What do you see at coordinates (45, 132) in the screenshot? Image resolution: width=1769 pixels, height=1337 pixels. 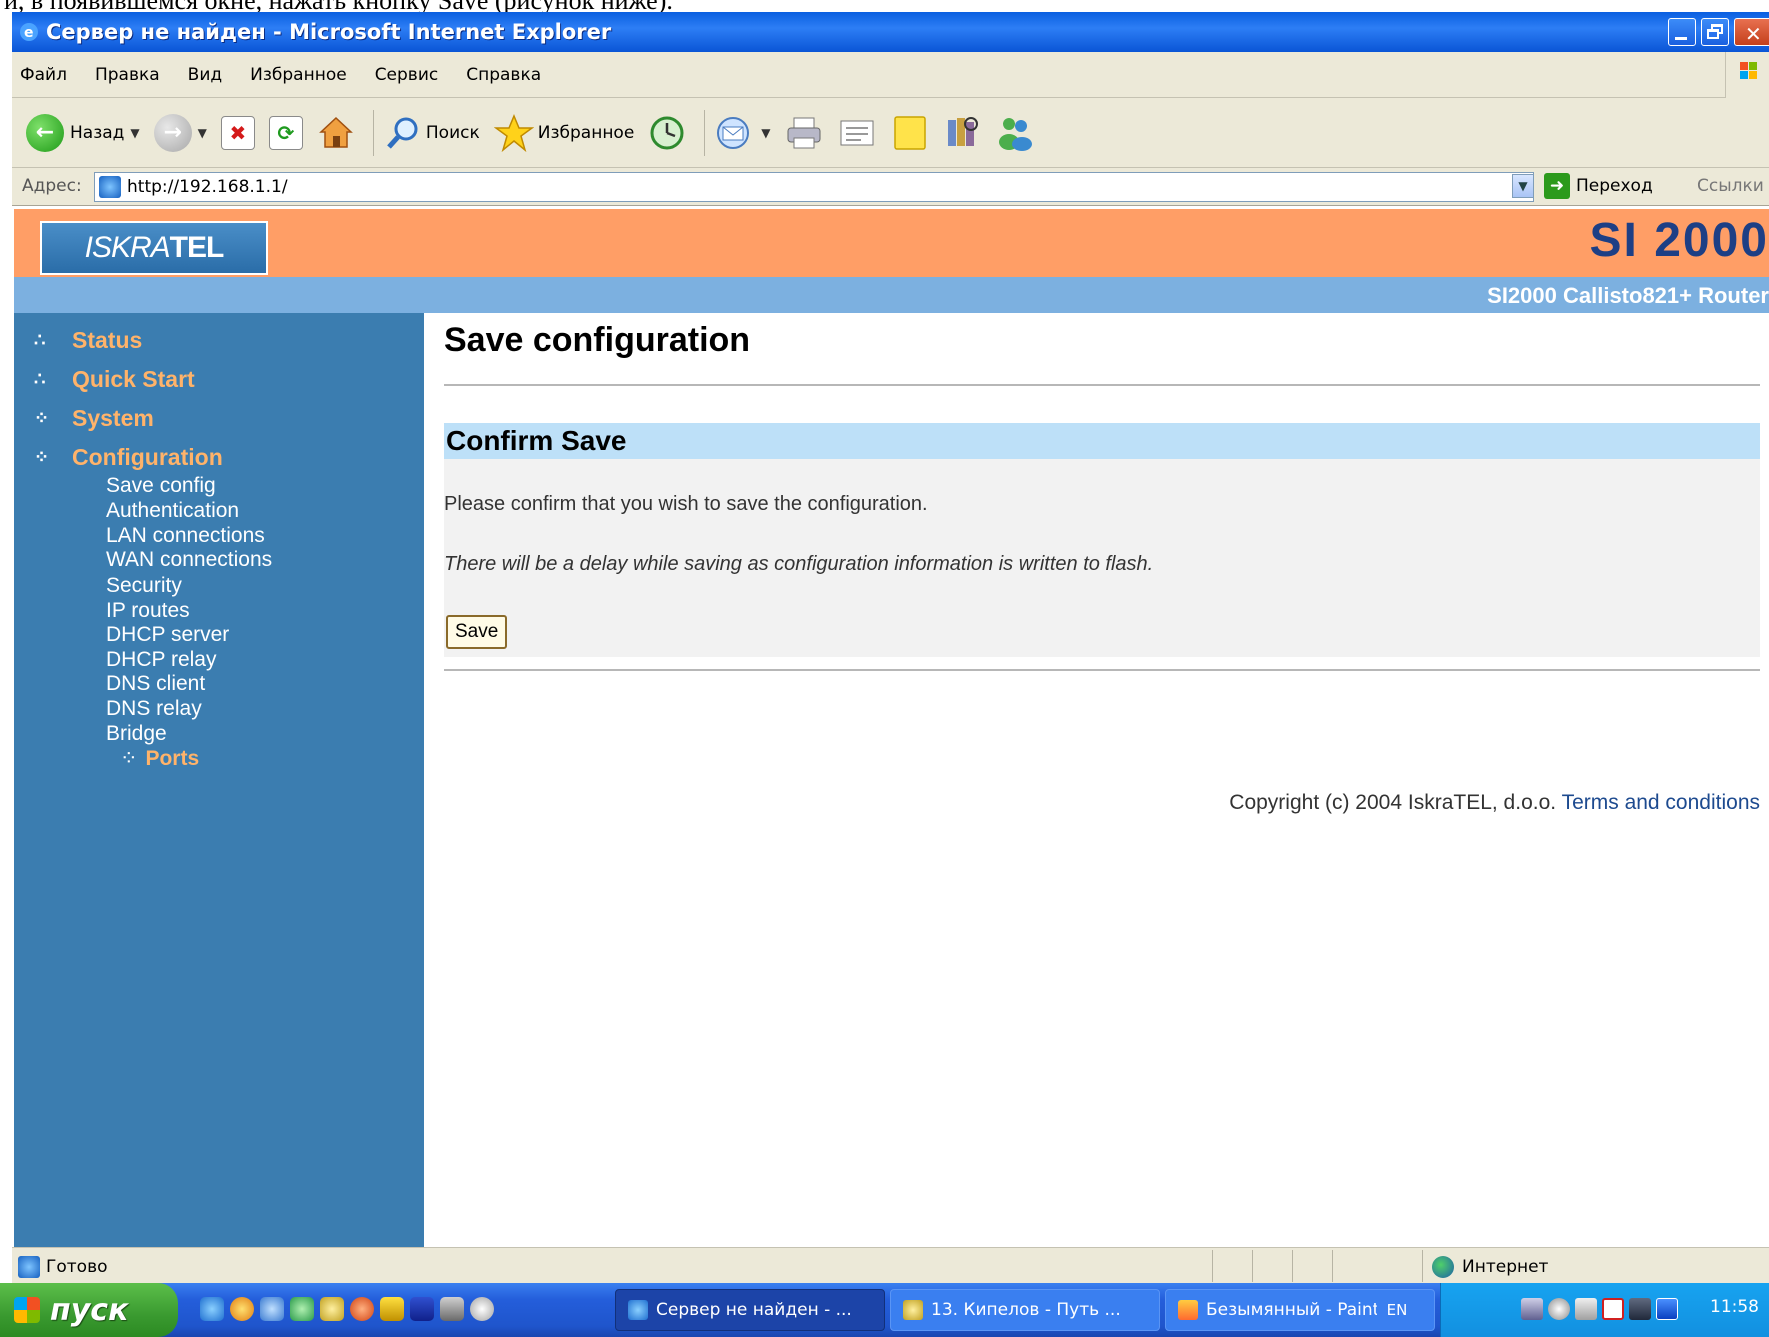 I see `back-arrow-icon: ←` at bounding box center [45, 132].